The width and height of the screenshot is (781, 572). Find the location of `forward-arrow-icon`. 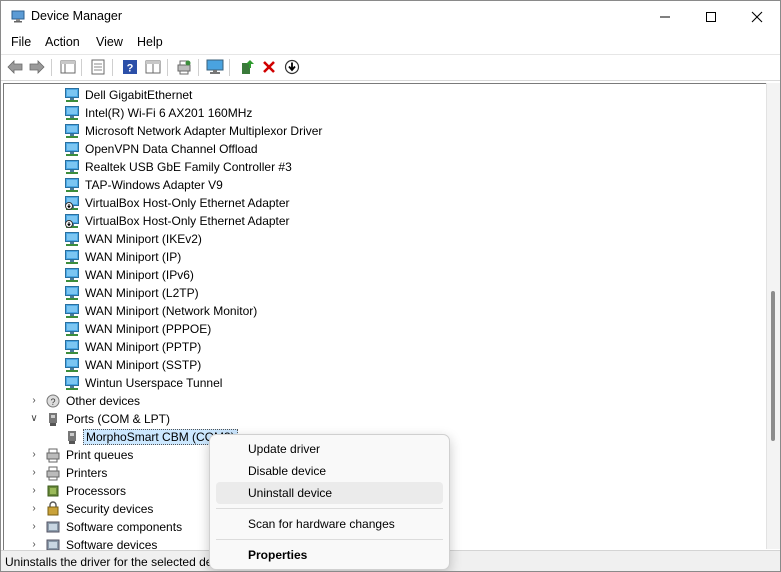

forward-arrow-icon is located at coordinates (37, 67).